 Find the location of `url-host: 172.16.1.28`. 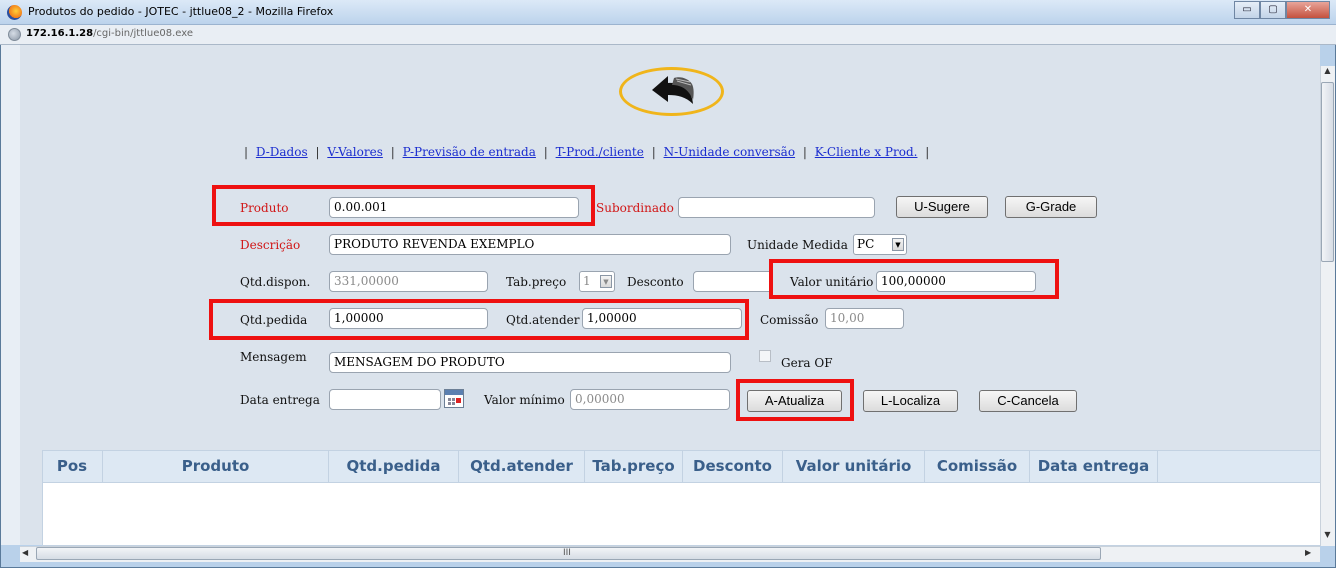

url-host: 172.16.1.28 is located at coordinates (60, 33).